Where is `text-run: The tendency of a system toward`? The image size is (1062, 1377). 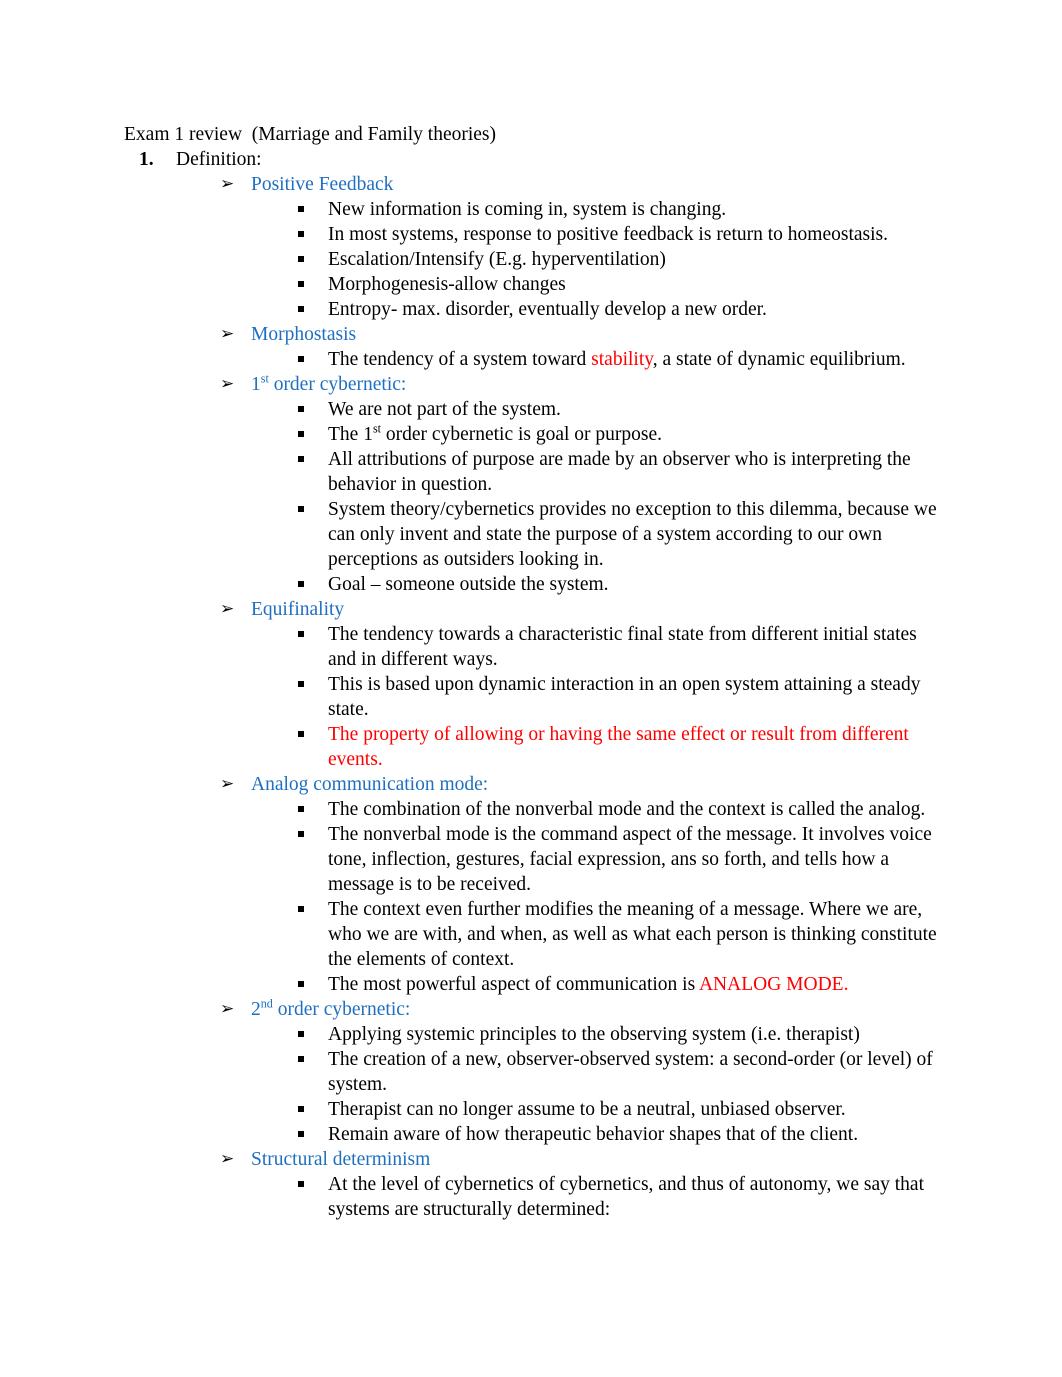
text-run: The tendency of a system toward is located at coordinates (460, 359).